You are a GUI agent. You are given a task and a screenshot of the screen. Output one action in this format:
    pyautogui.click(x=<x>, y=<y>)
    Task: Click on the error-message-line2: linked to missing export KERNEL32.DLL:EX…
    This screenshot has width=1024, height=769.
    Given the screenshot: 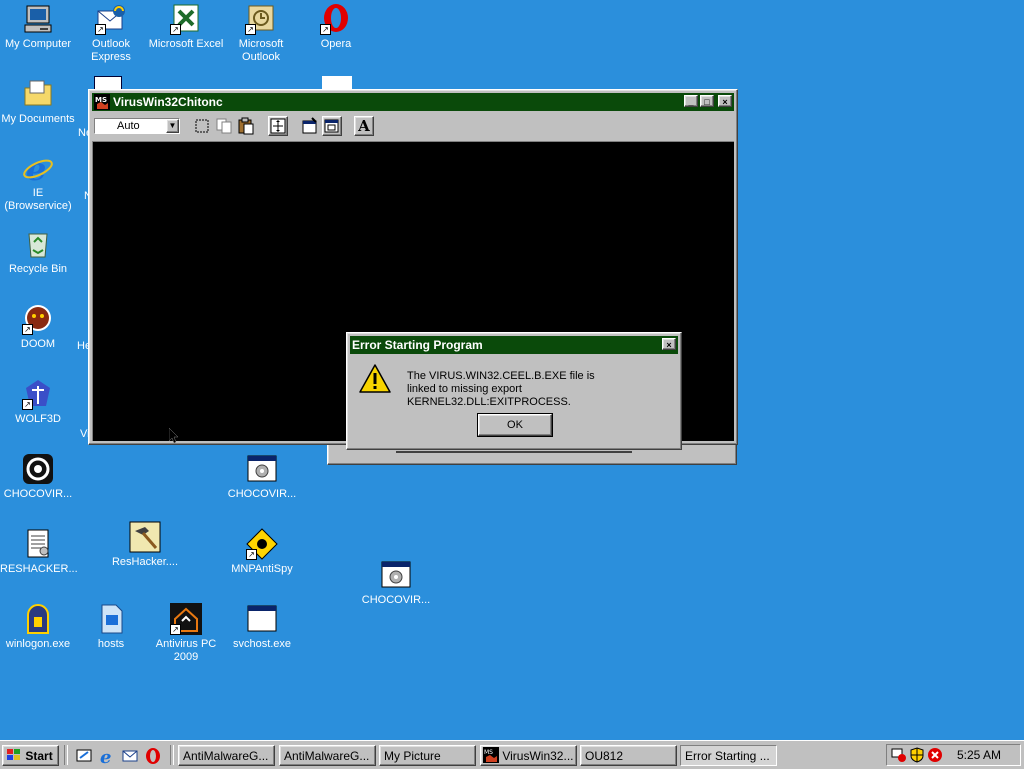 What is the action you would take?
    pyautogui.click(x=489, y=395)
    